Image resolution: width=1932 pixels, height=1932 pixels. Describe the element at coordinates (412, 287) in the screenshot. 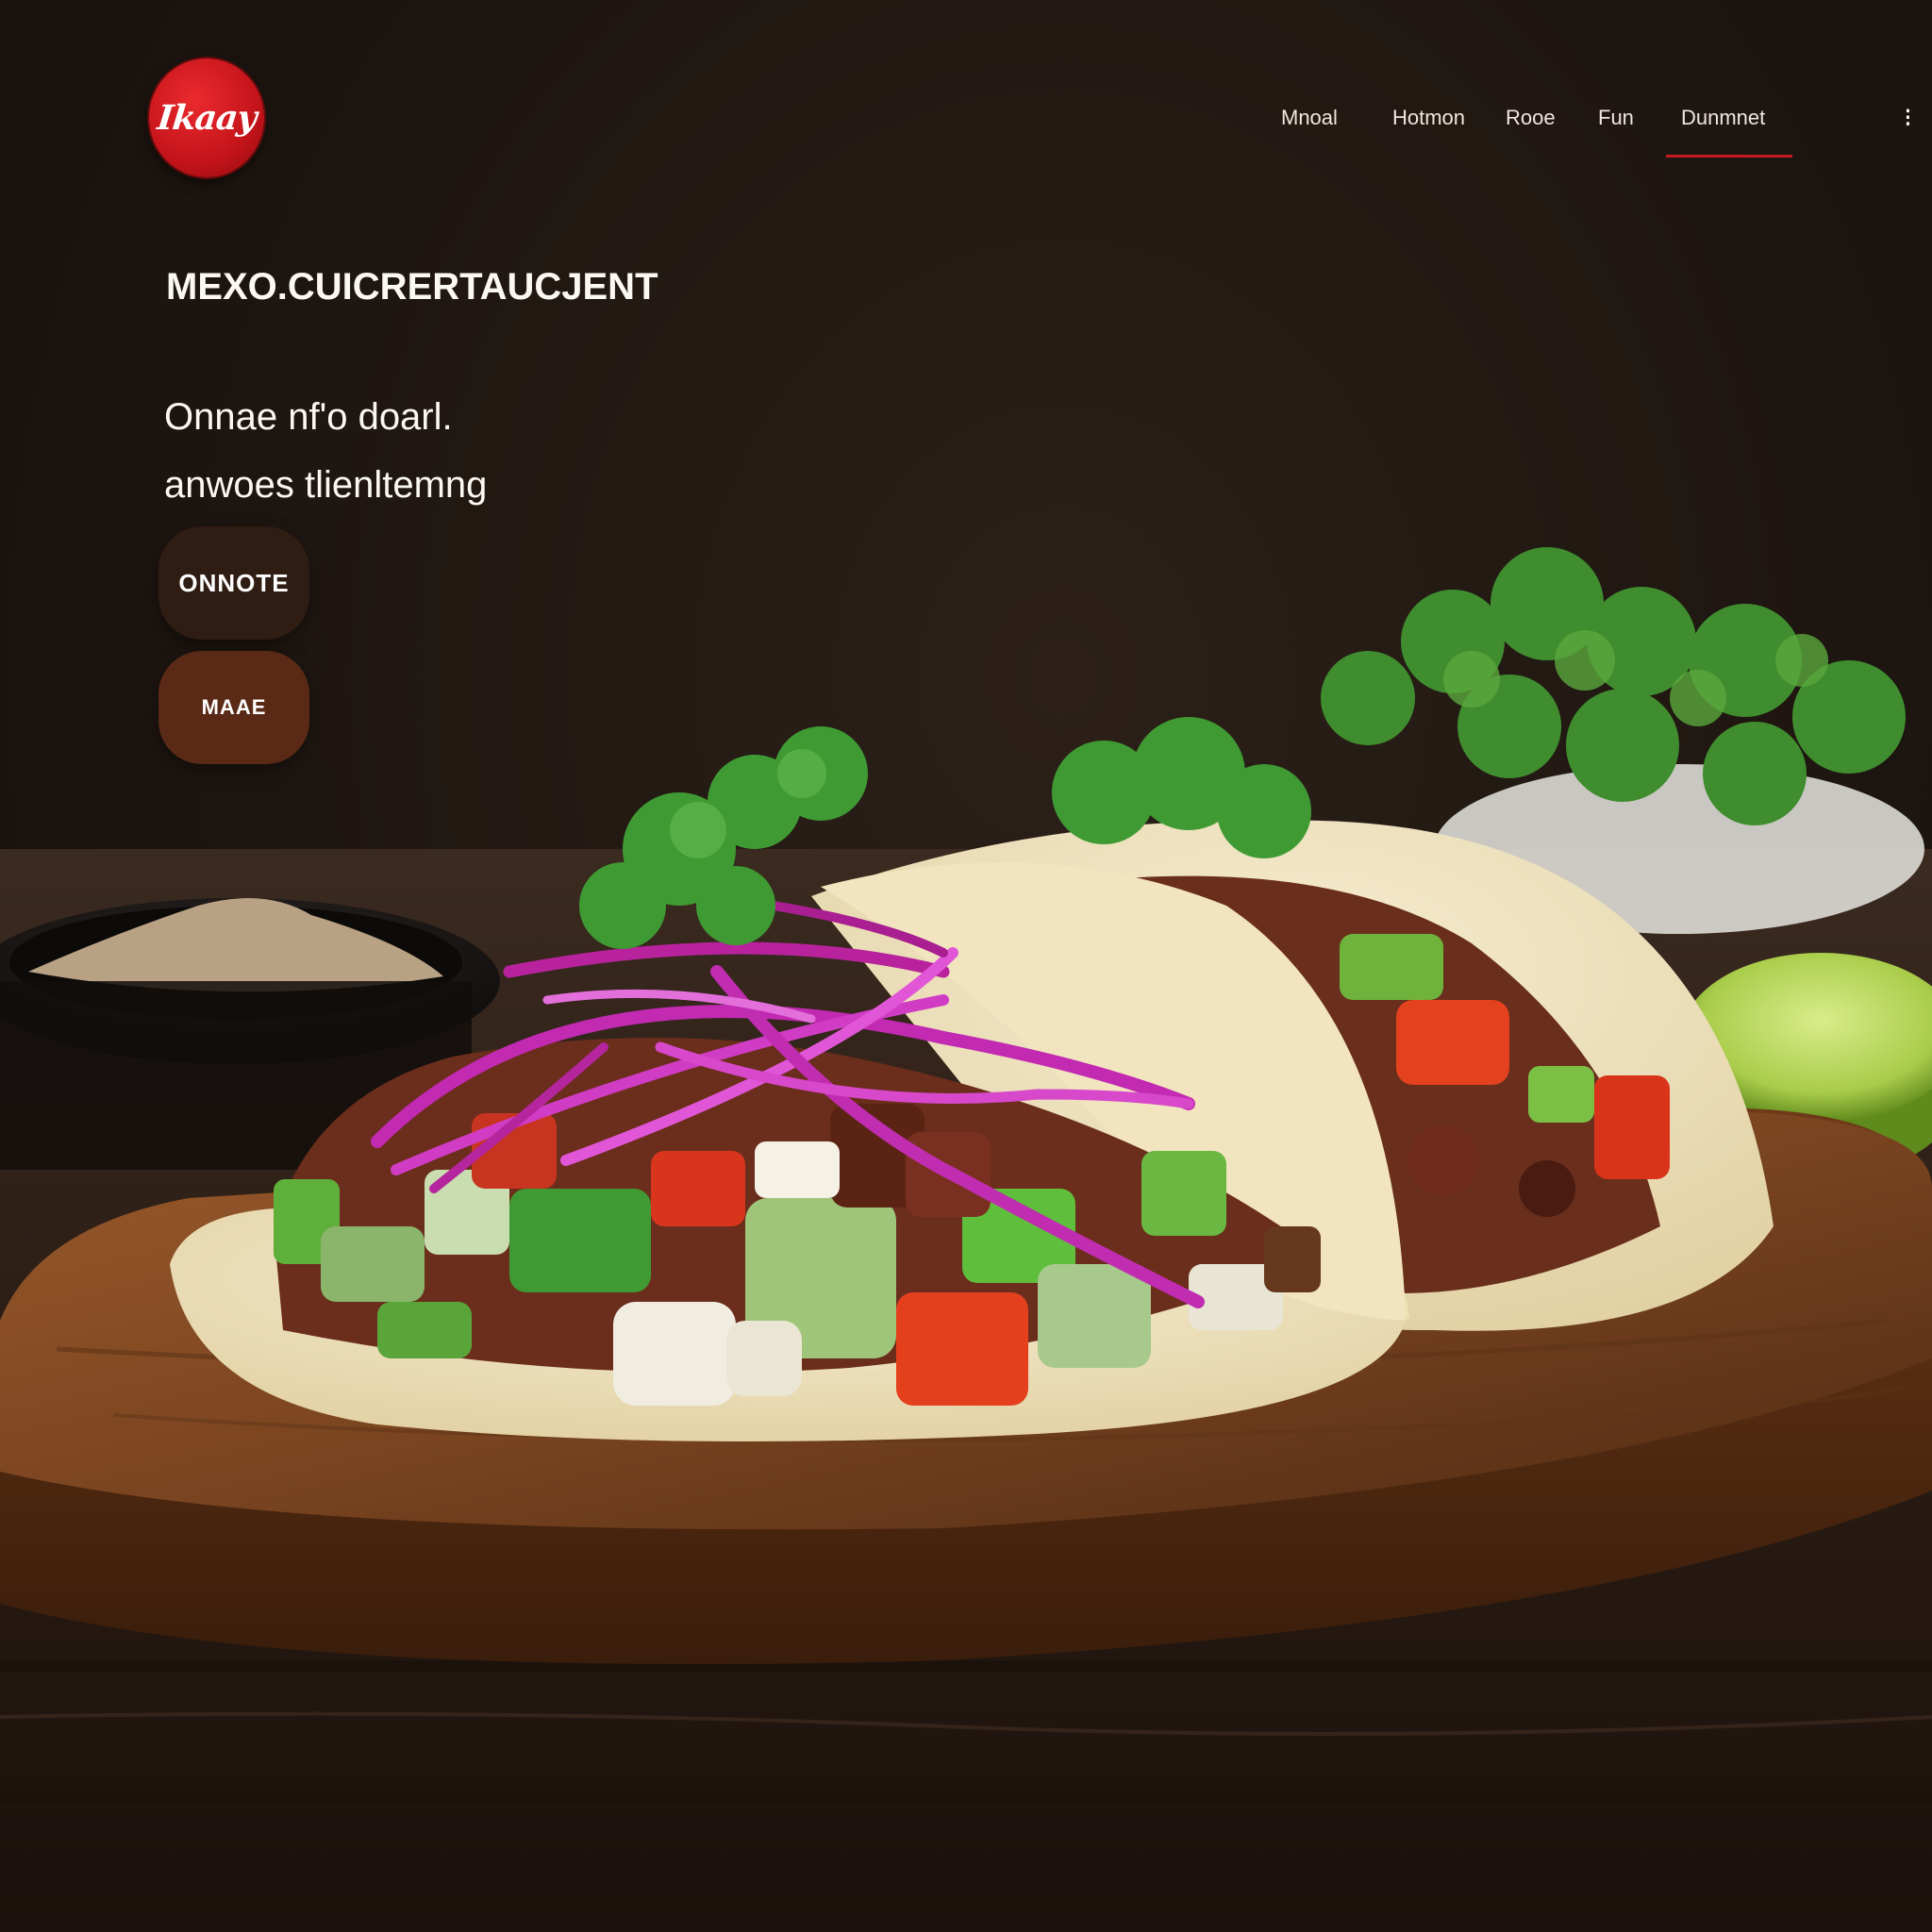

I see `hero-title: MEXO.CUICRERTAUCJENT` at that location.